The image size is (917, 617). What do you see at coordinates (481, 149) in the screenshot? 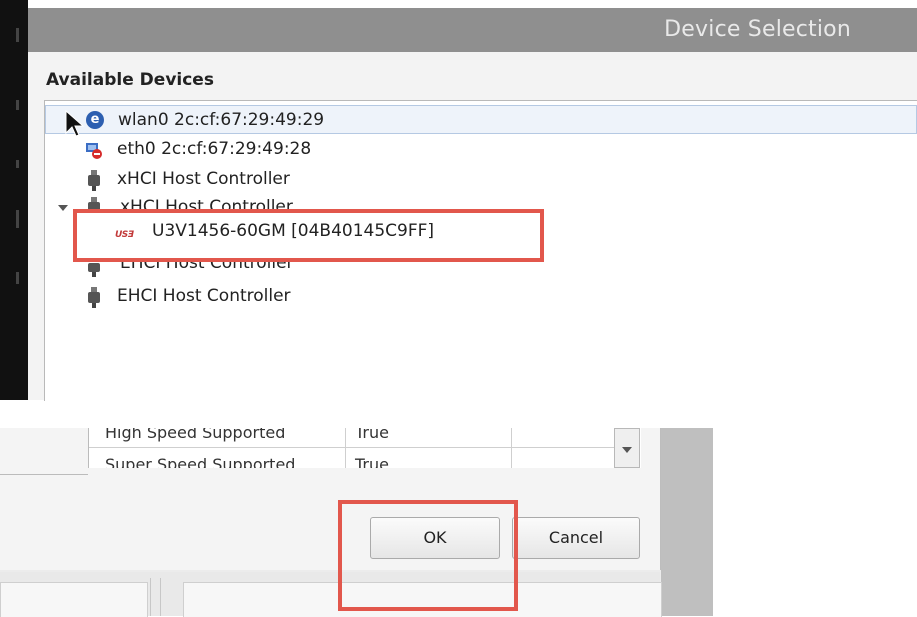
I see `device-row-eth0: eth0 2c:cf:67:29:49:28` at bounding box center [481, 149].